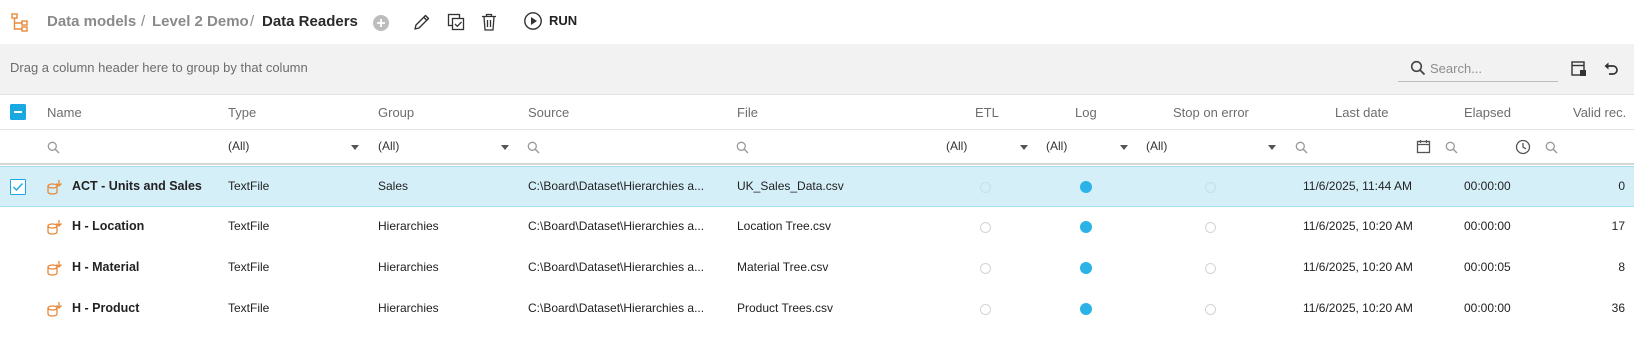 The image size is (1634, 339). Describe the element at coordinates (1618, 226) in the screenshot. I see `cell-valid-rec: 17` at that location.